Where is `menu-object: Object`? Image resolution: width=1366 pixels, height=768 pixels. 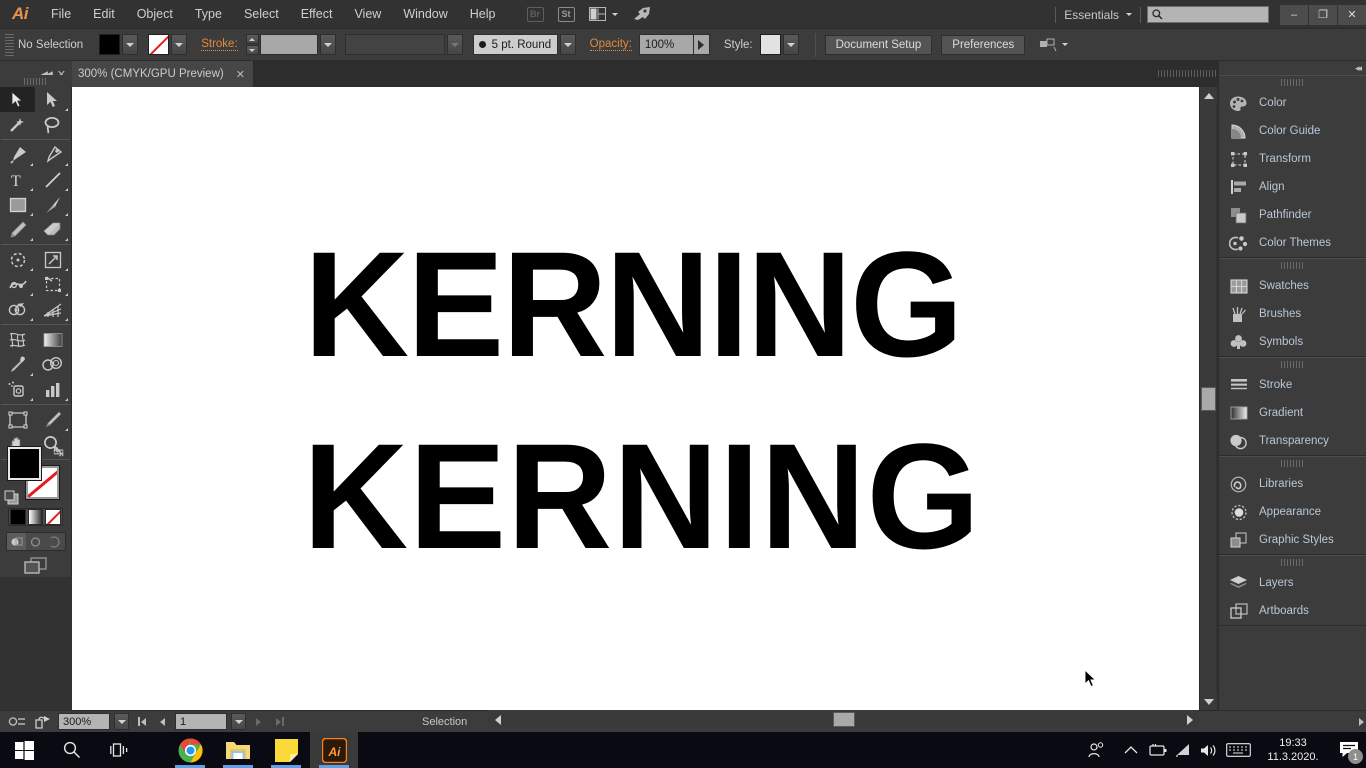
menu-object: Object is located at coordinates (155, 14).